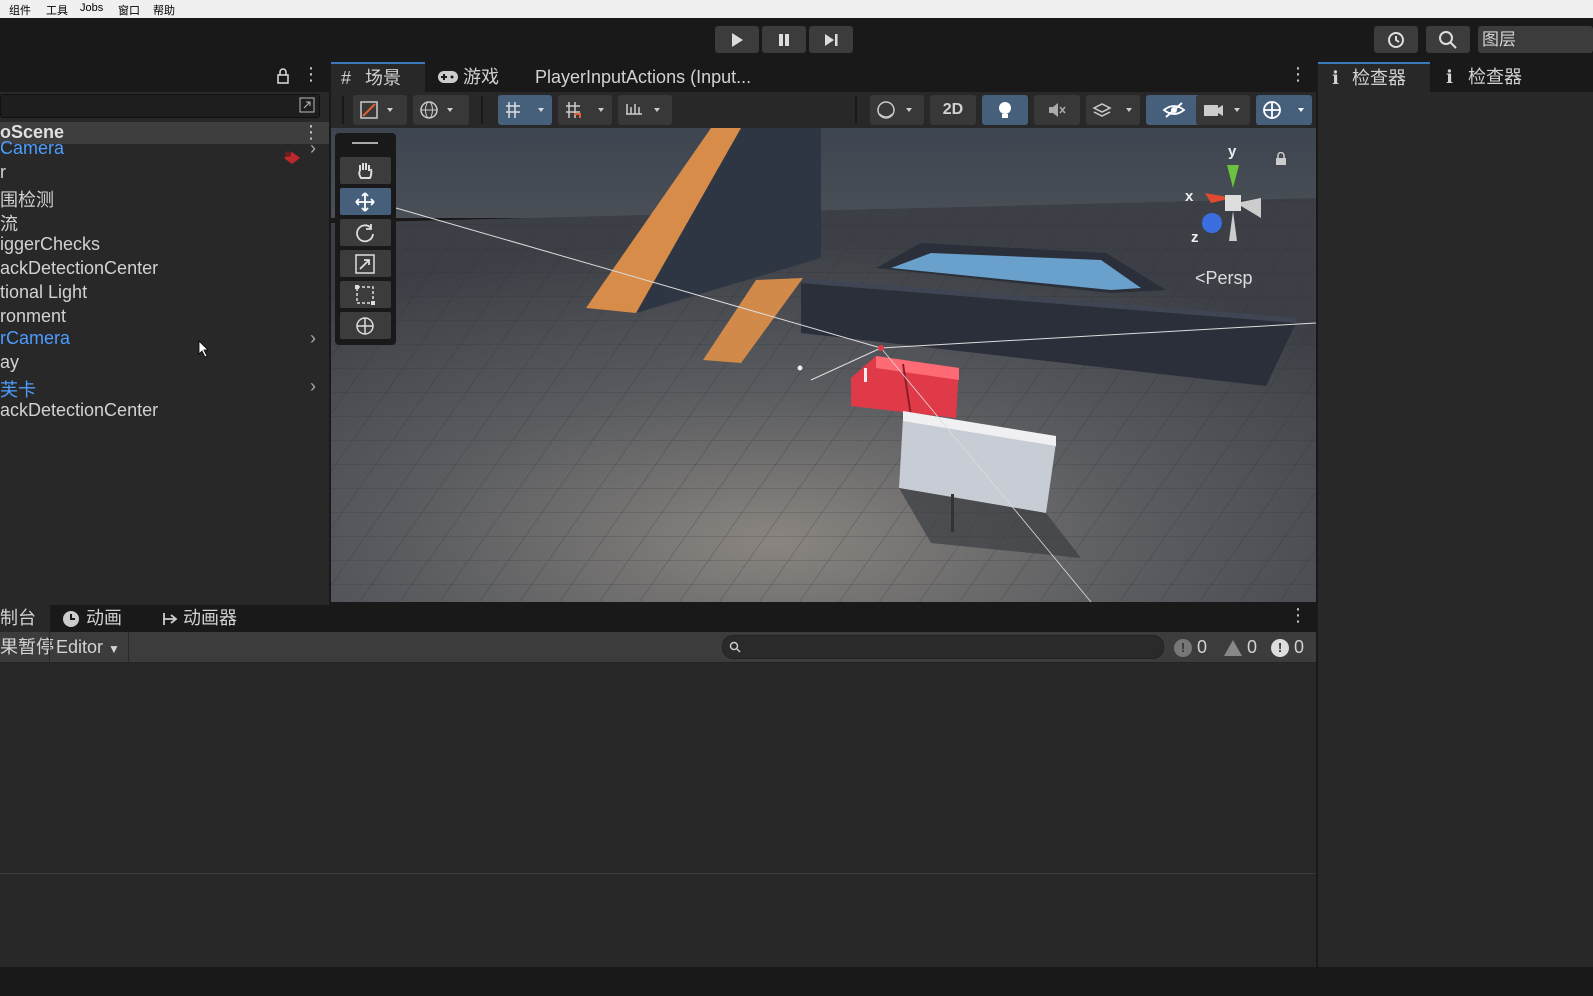 This screenshot has height=996, width=1593. What do you see at coordinates (311, 74) in the screenshot?
I see `kebab-icon: ⋮` at bounding box center [311, 74].